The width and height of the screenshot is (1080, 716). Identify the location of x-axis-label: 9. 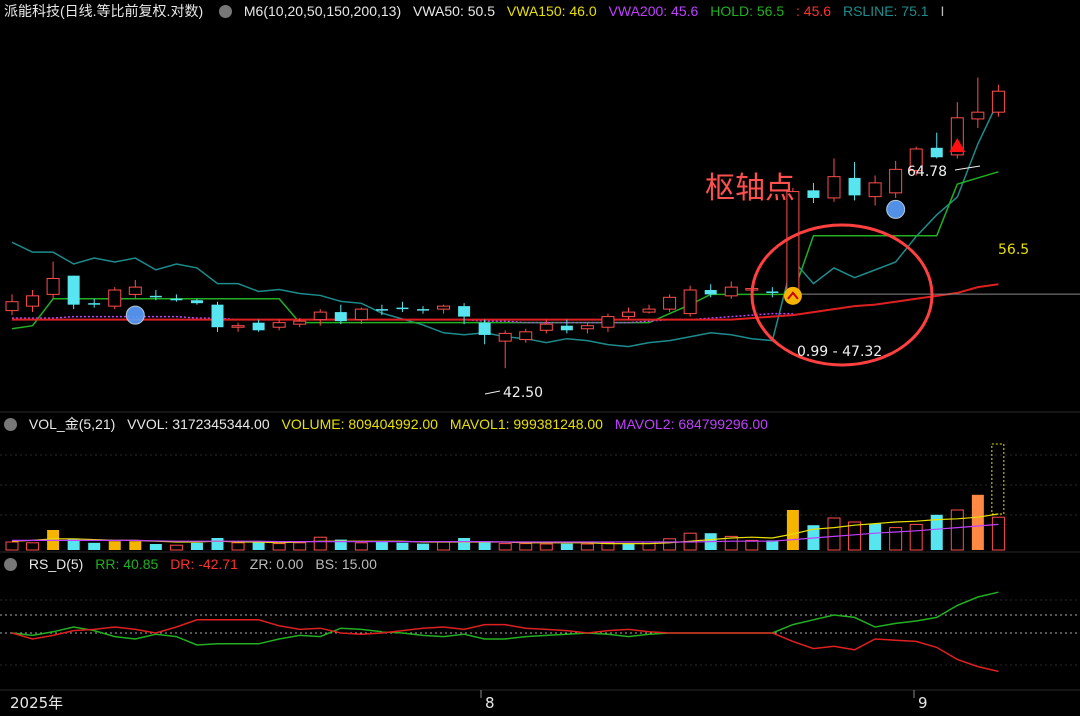
(923, 703).